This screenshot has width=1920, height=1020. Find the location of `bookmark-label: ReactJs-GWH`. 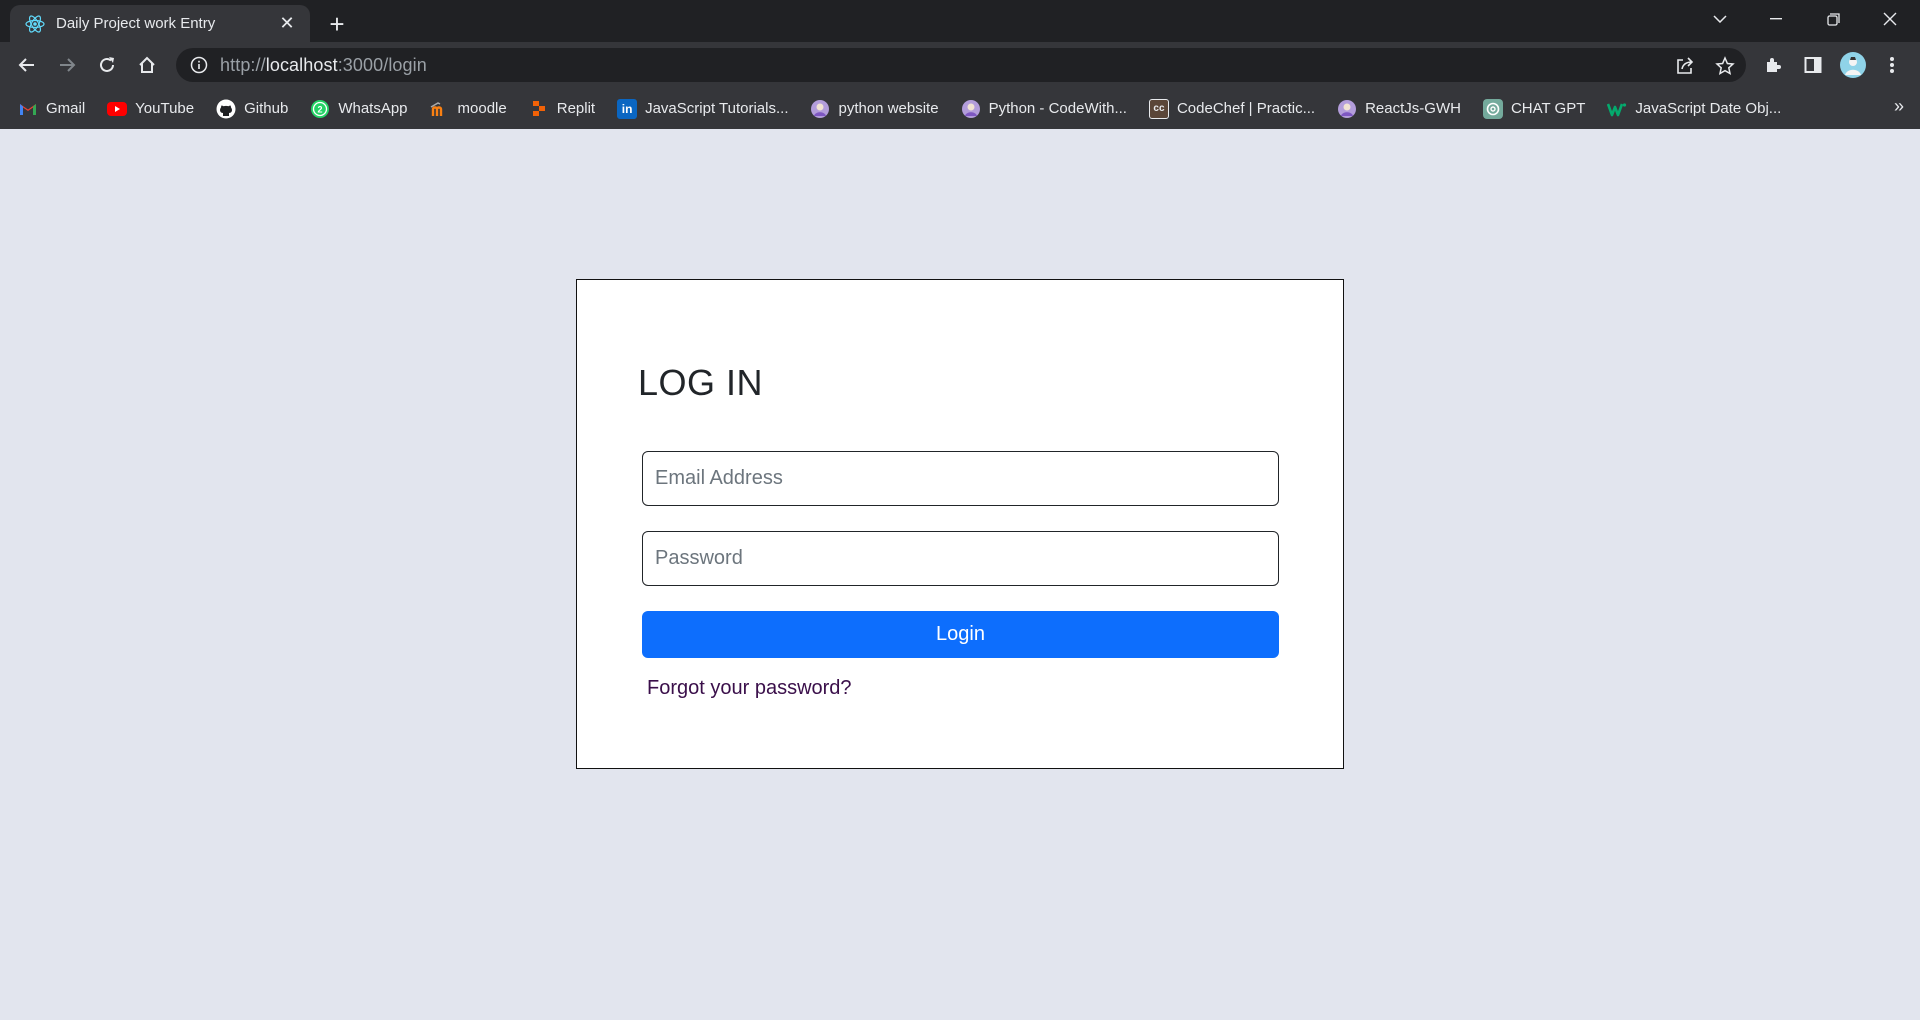

bookmark-label: ReactJs-GWH is located at coordinates (1413, 108).